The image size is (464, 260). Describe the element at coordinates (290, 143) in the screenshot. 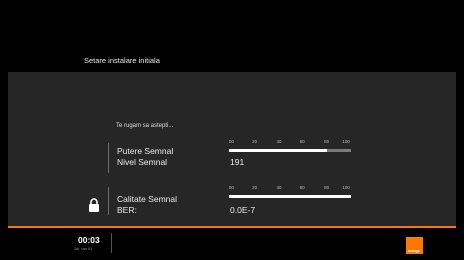

I see `signal-strength-scale: 00 20 40 60 80 100` at that location.